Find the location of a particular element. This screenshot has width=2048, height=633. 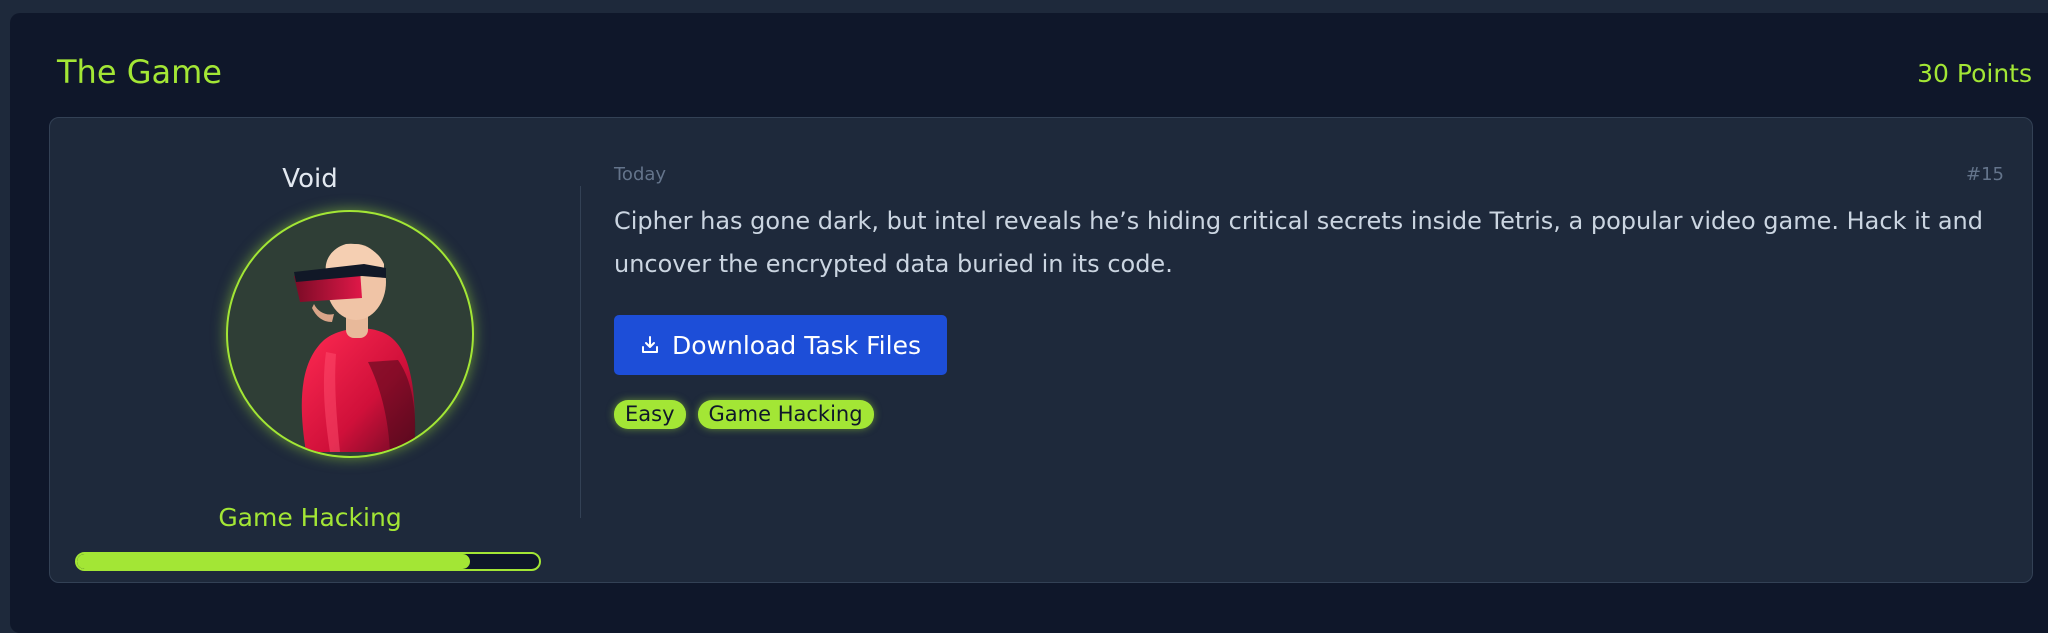

download-task-files-button: Download Task Files is located at coordinates (780, 345).